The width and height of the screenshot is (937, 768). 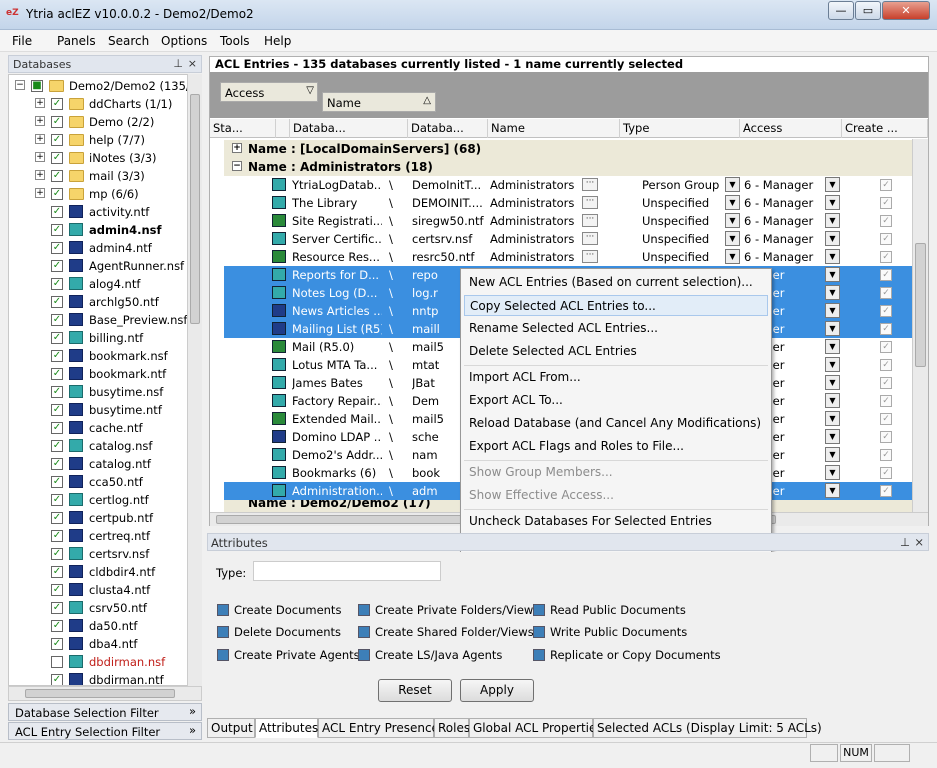 I want to click on tree-database-item: ✓ admin4.nsf, so click(x=101, y=230).